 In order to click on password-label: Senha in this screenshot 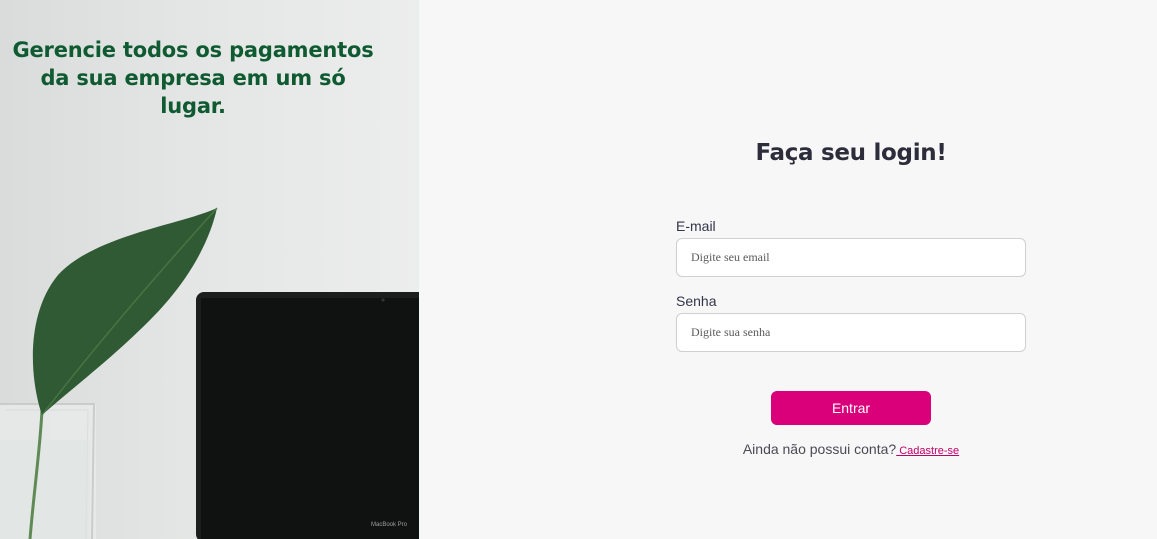, I will do `click(696, 301)`.